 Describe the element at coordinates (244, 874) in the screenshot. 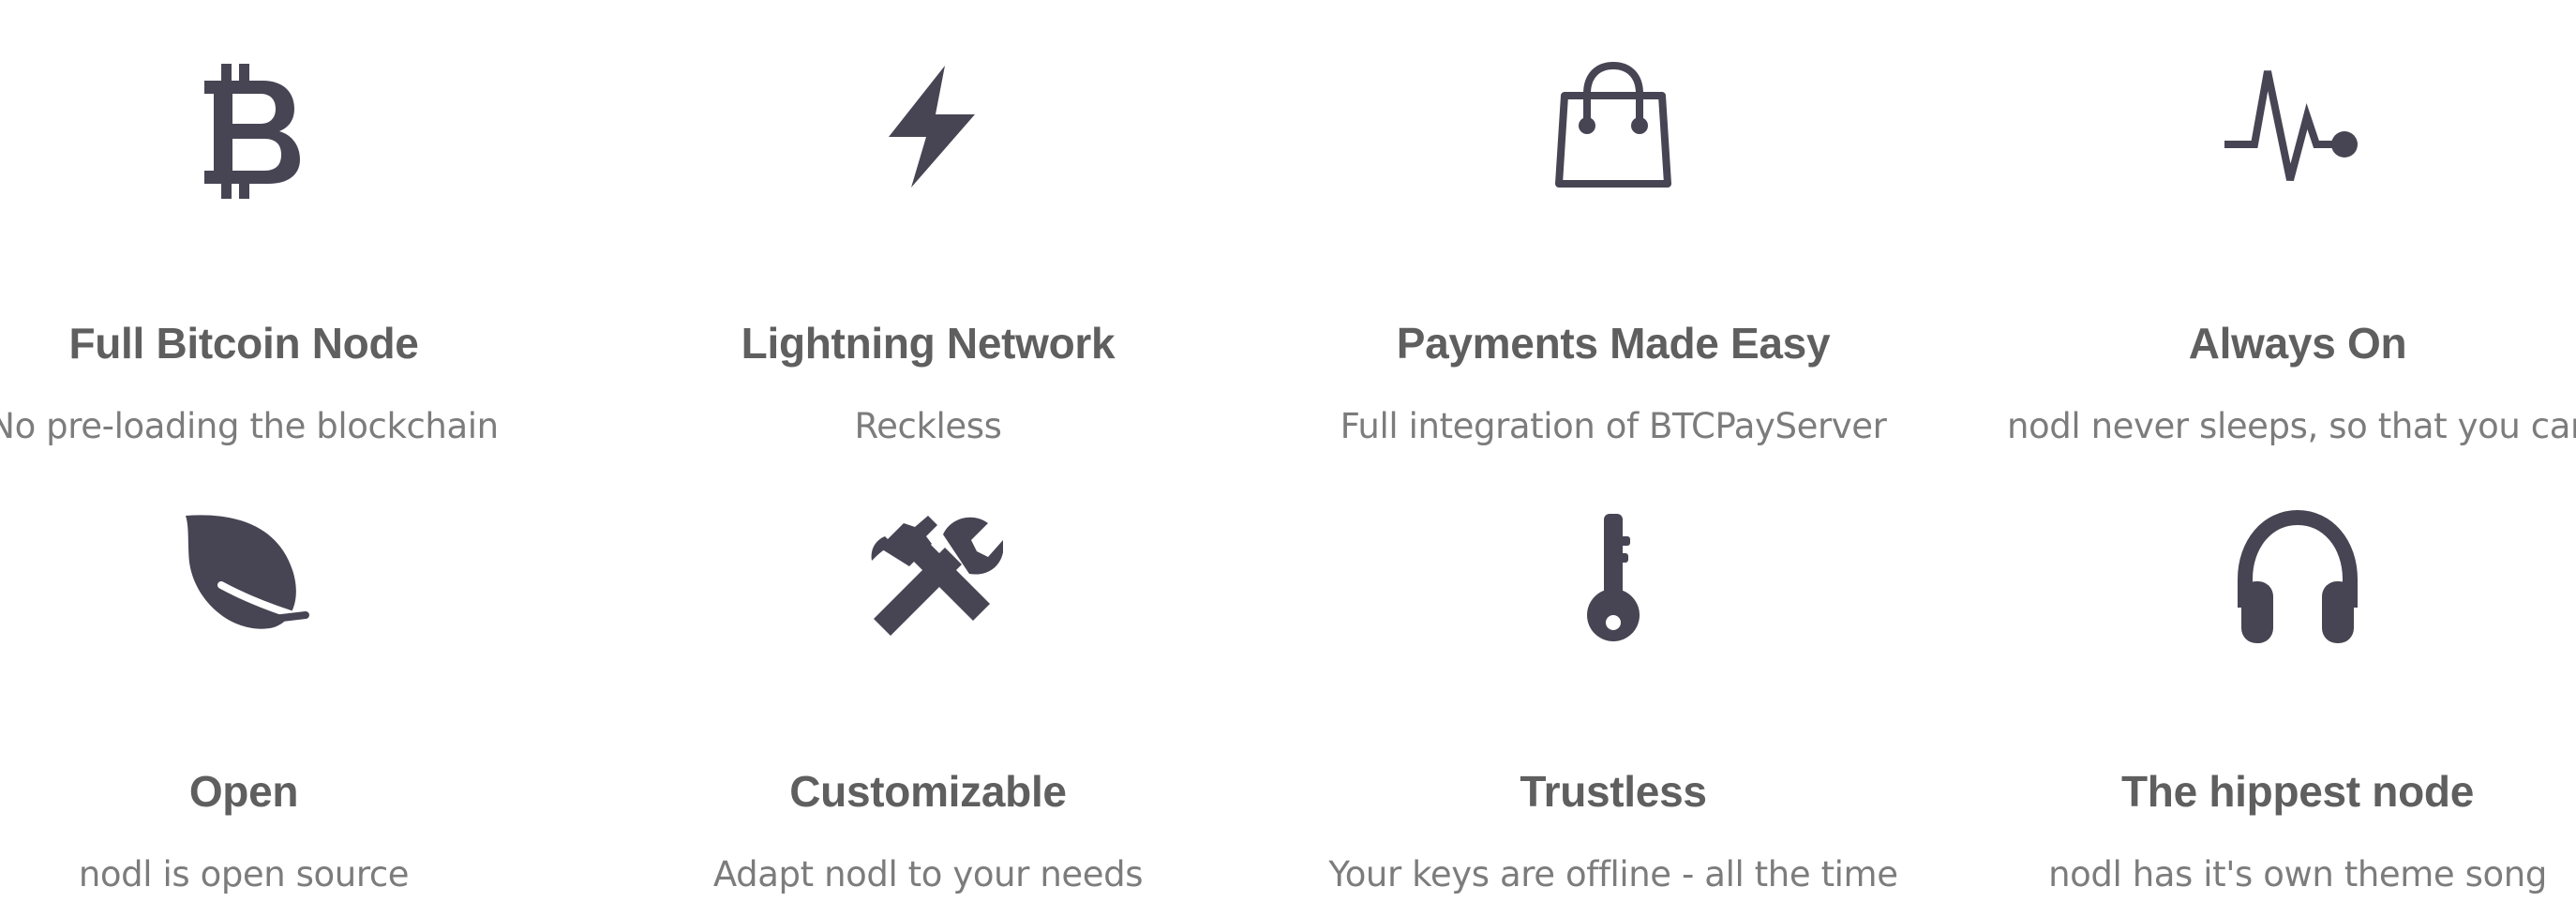

I see `feature-subtitle: nodl is open source` at that location.